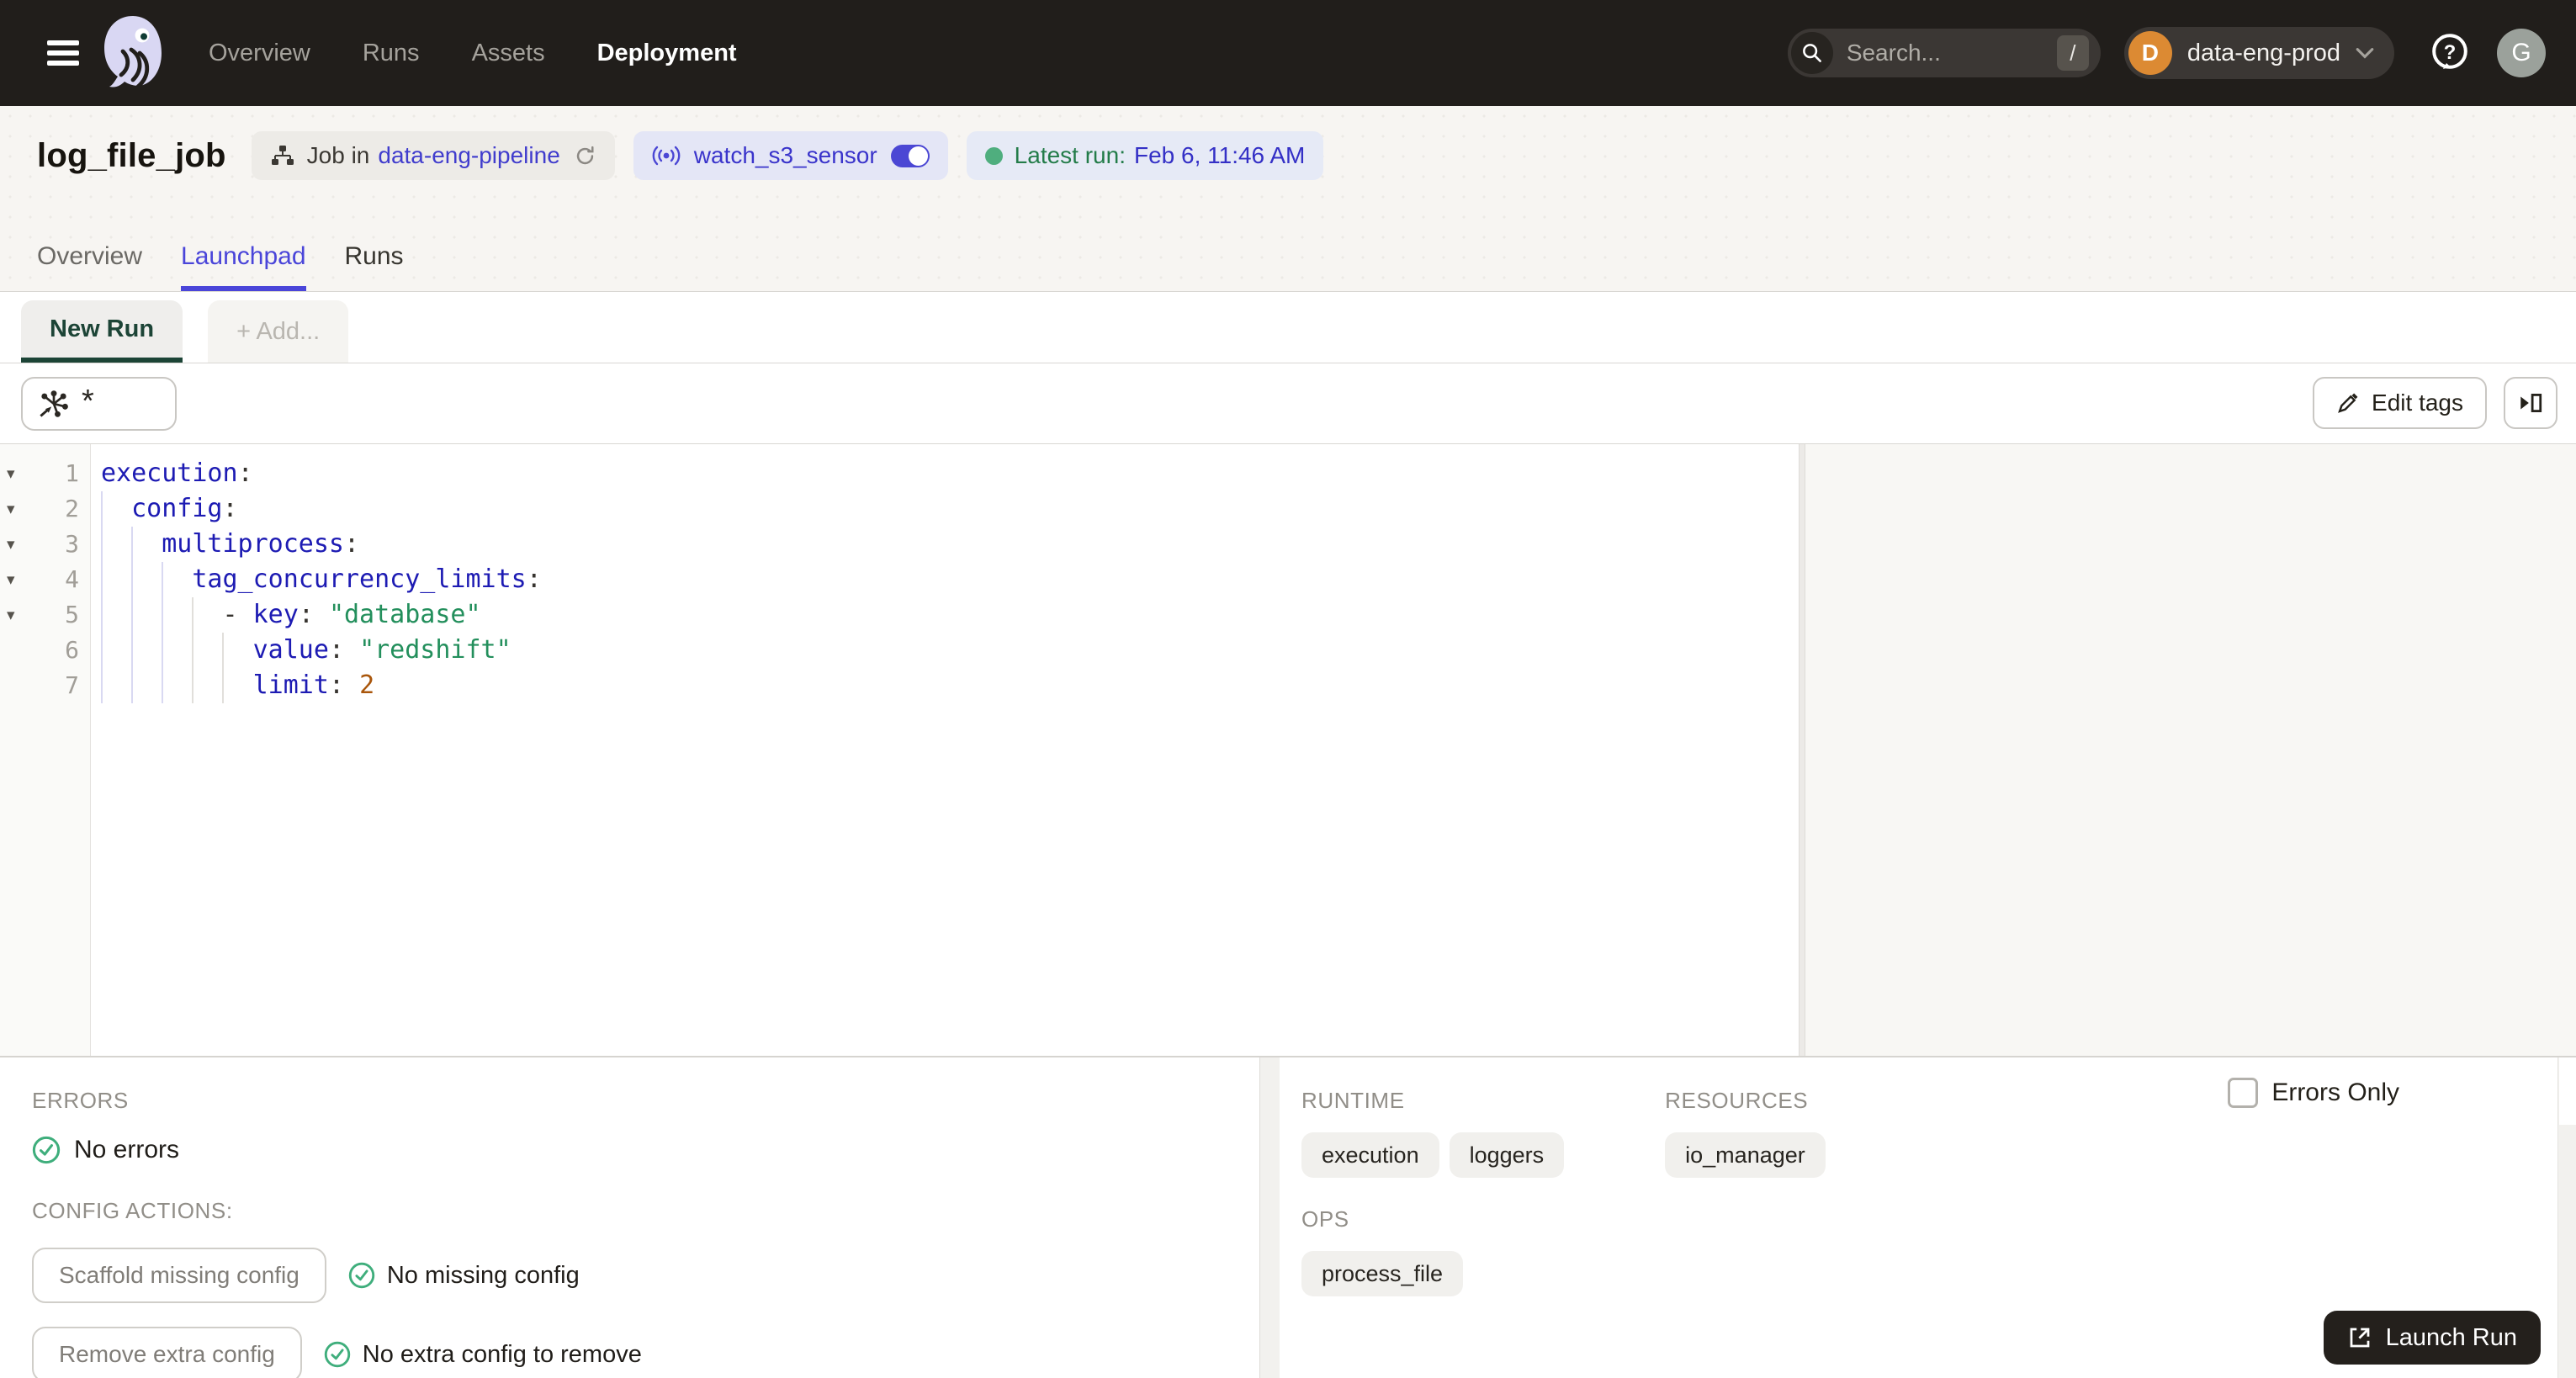 The width and height of the screenshot is (2576, 1378). I want to click on no-extra-config-label: No extra config to remove, so click(502, 1354).